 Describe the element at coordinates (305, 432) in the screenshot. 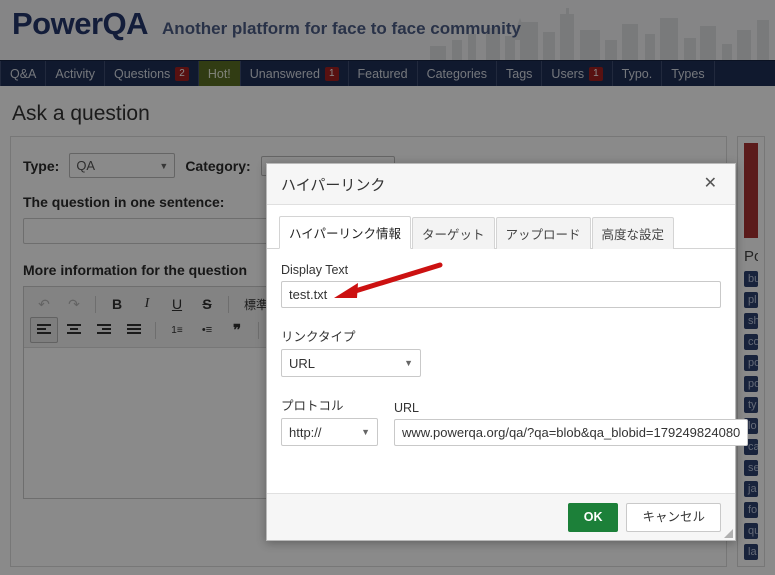

I see `protocol-value: http://` at that location.